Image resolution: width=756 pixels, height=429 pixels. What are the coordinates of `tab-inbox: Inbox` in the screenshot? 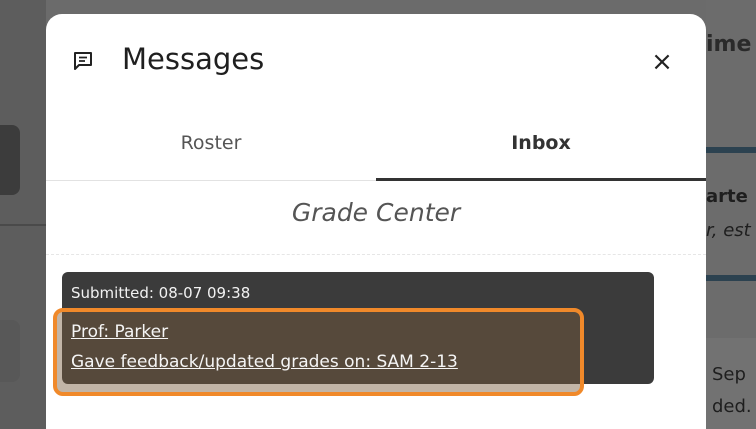 It's located at (541, 147).